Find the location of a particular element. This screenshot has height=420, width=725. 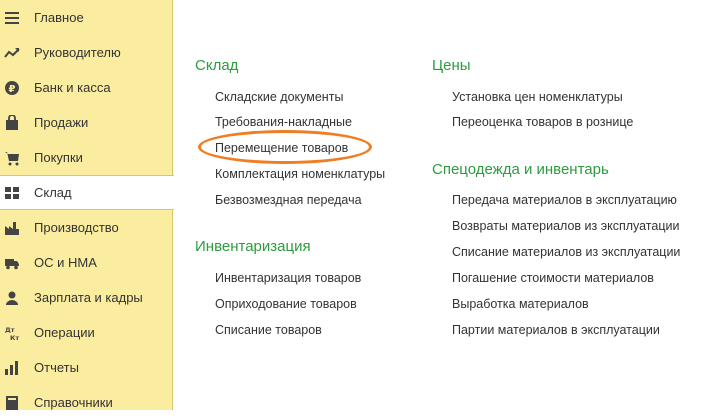

link-retail-revaluation: Переоценка товаров в рознице is located at coordinates (542, 122).